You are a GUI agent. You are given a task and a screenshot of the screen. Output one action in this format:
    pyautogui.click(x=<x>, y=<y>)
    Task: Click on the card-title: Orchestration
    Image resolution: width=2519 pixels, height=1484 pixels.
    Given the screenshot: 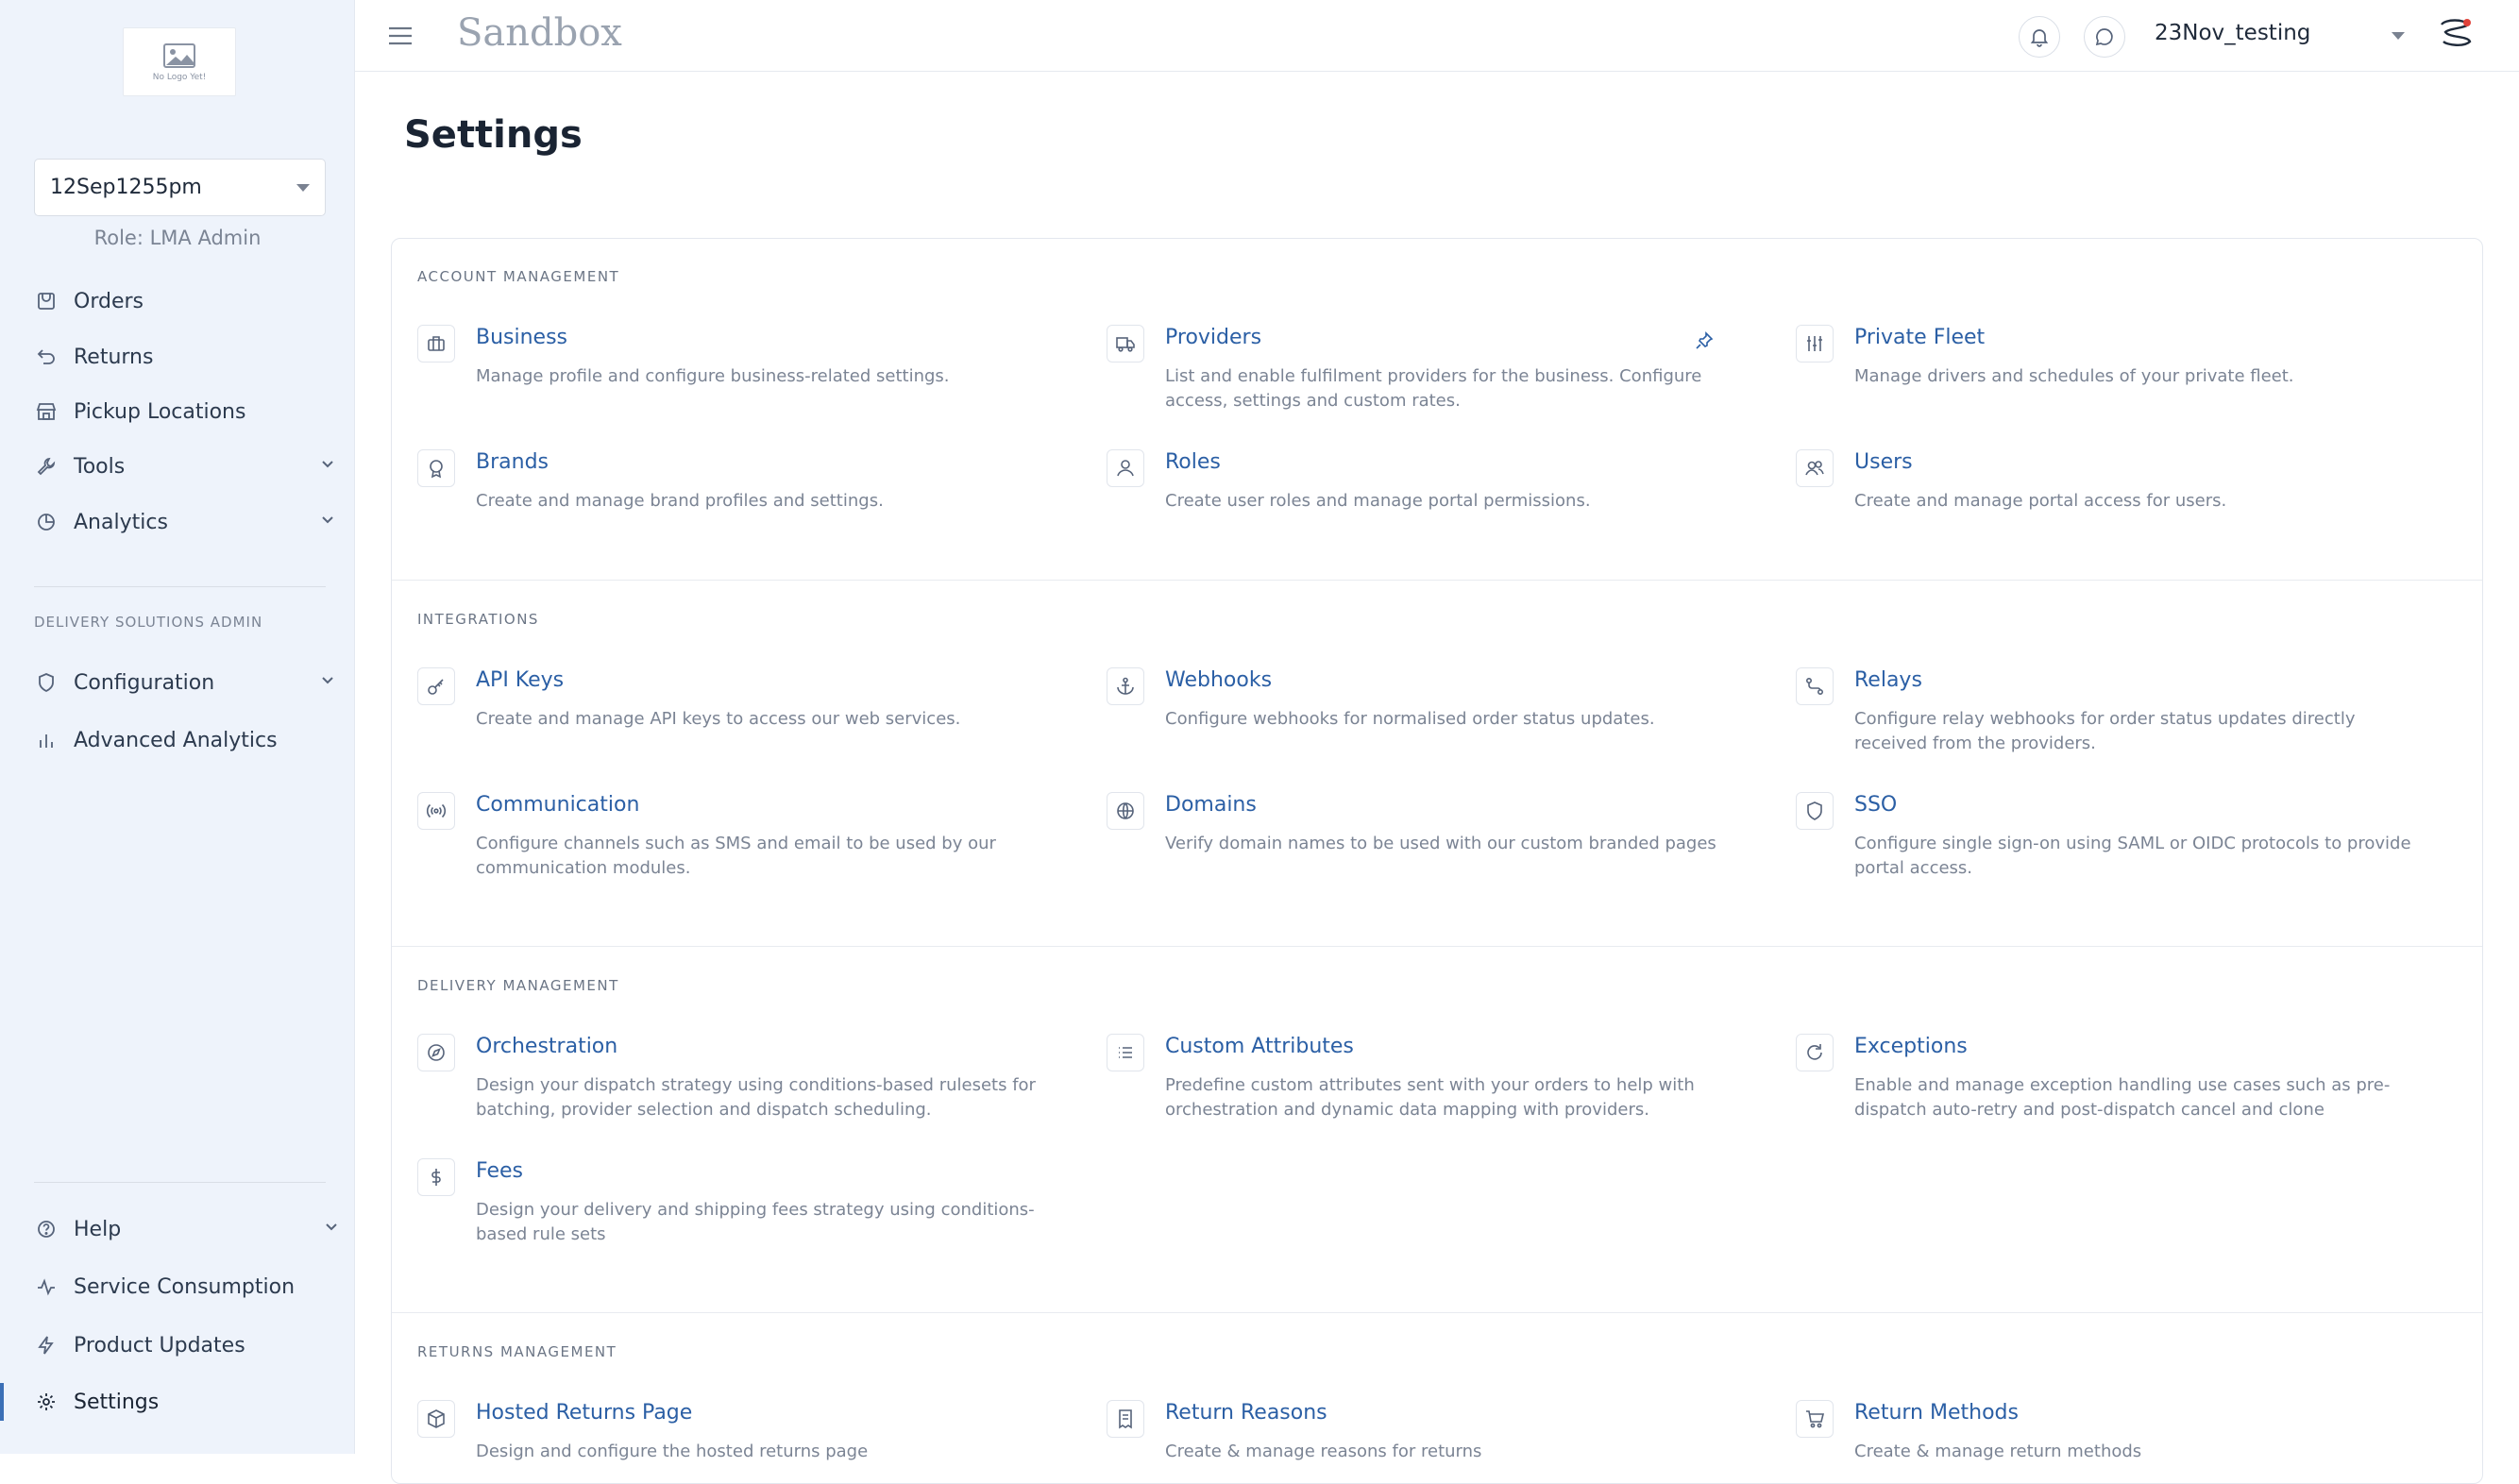 What is the action you would take?
    pyautogui.click(x=546, y=1046)
    